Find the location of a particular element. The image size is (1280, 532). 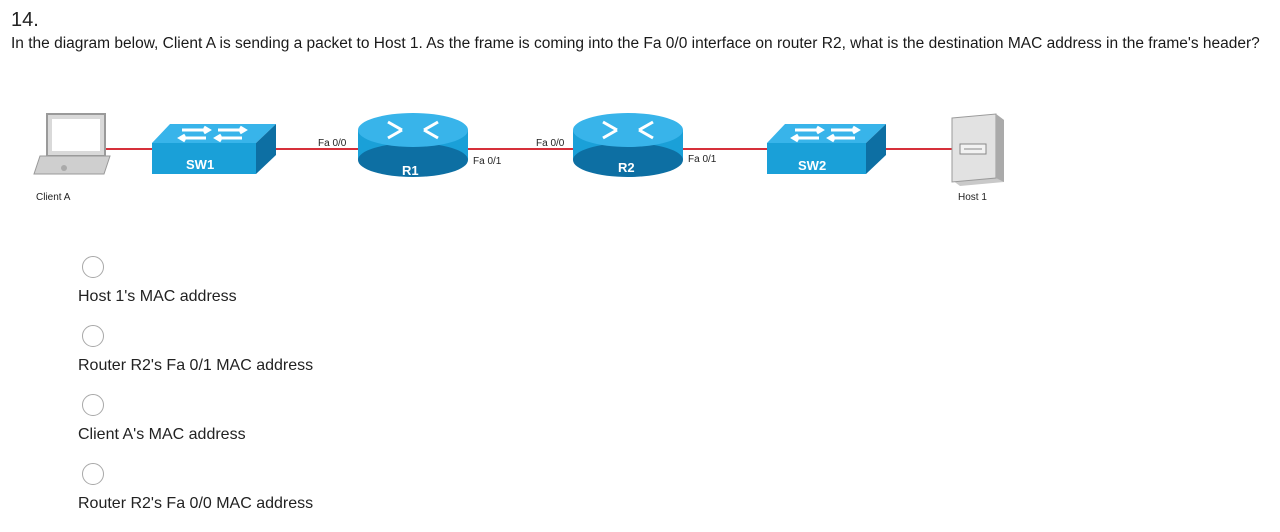

option-r2-fa01-mac: Router R2's Fa 0/1 MAC address is located at coordinates (278, 355).